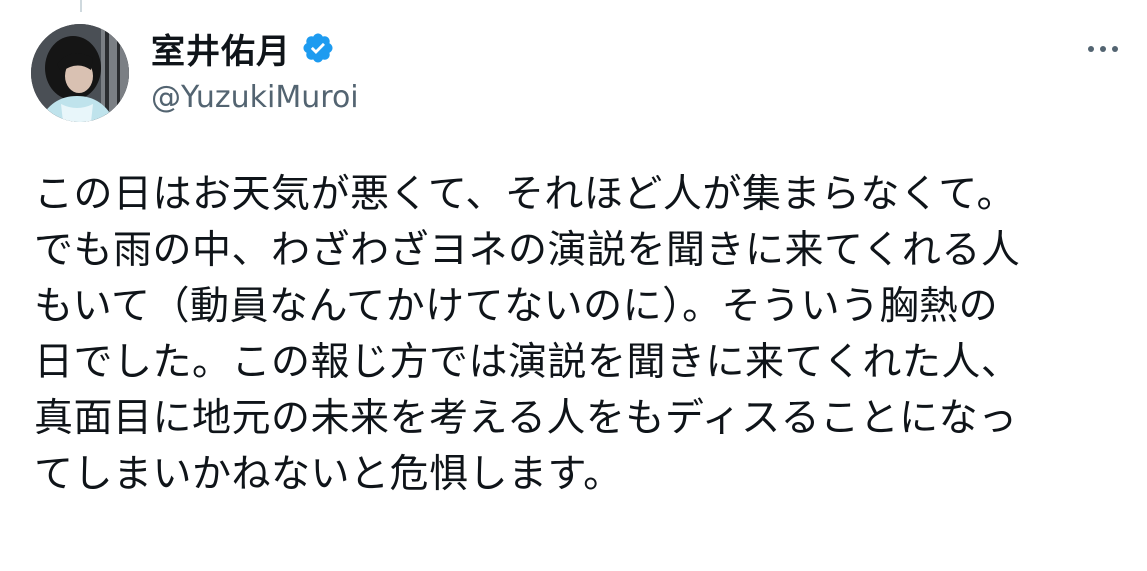 Image resolution: width=1147 pixels, height=571 pixels. What do you see at coordinates (318, 48) in the screenshot?
I see `verified-badge-icon` at bounding box center [318, 48].